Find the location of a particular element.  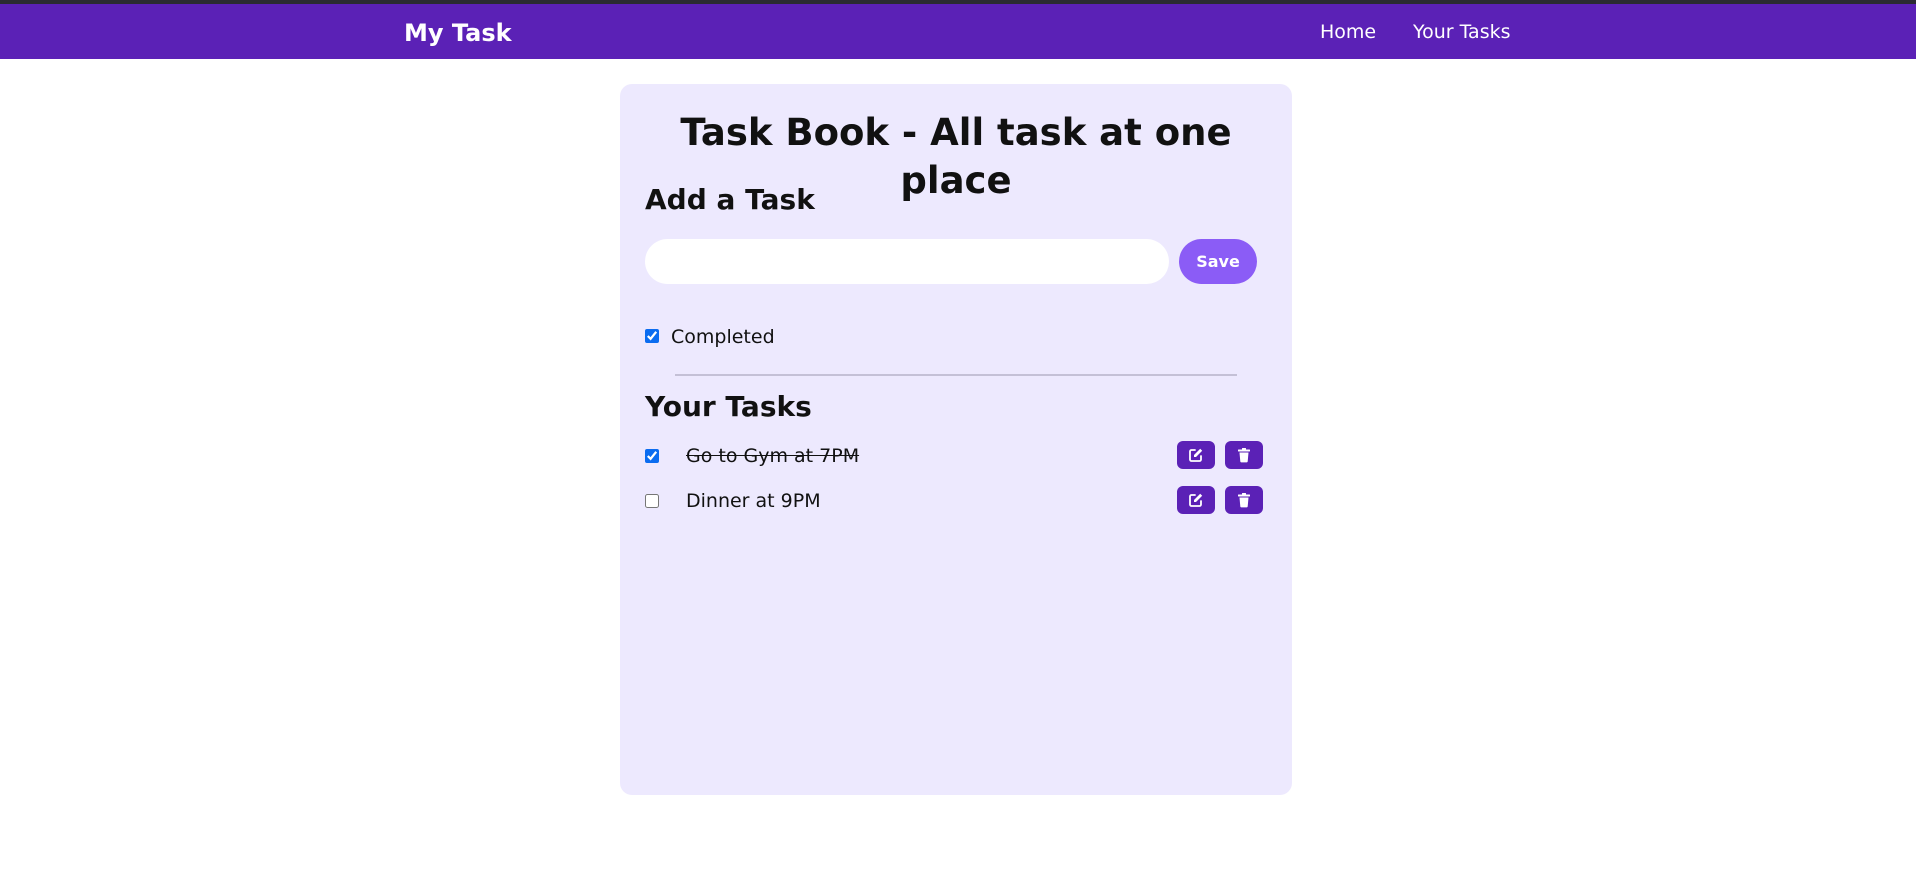

task-text: Go to Gym at 7PM is located at coordinates (773, 456).